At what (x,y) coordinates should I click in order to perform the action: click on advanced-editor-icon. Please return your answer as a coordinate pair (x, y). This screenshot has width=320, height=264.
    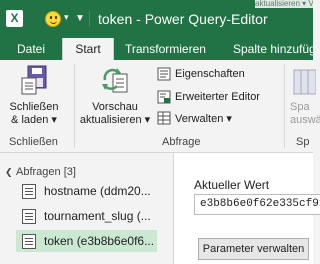
    Looking at the image, I should click on (164, 97).